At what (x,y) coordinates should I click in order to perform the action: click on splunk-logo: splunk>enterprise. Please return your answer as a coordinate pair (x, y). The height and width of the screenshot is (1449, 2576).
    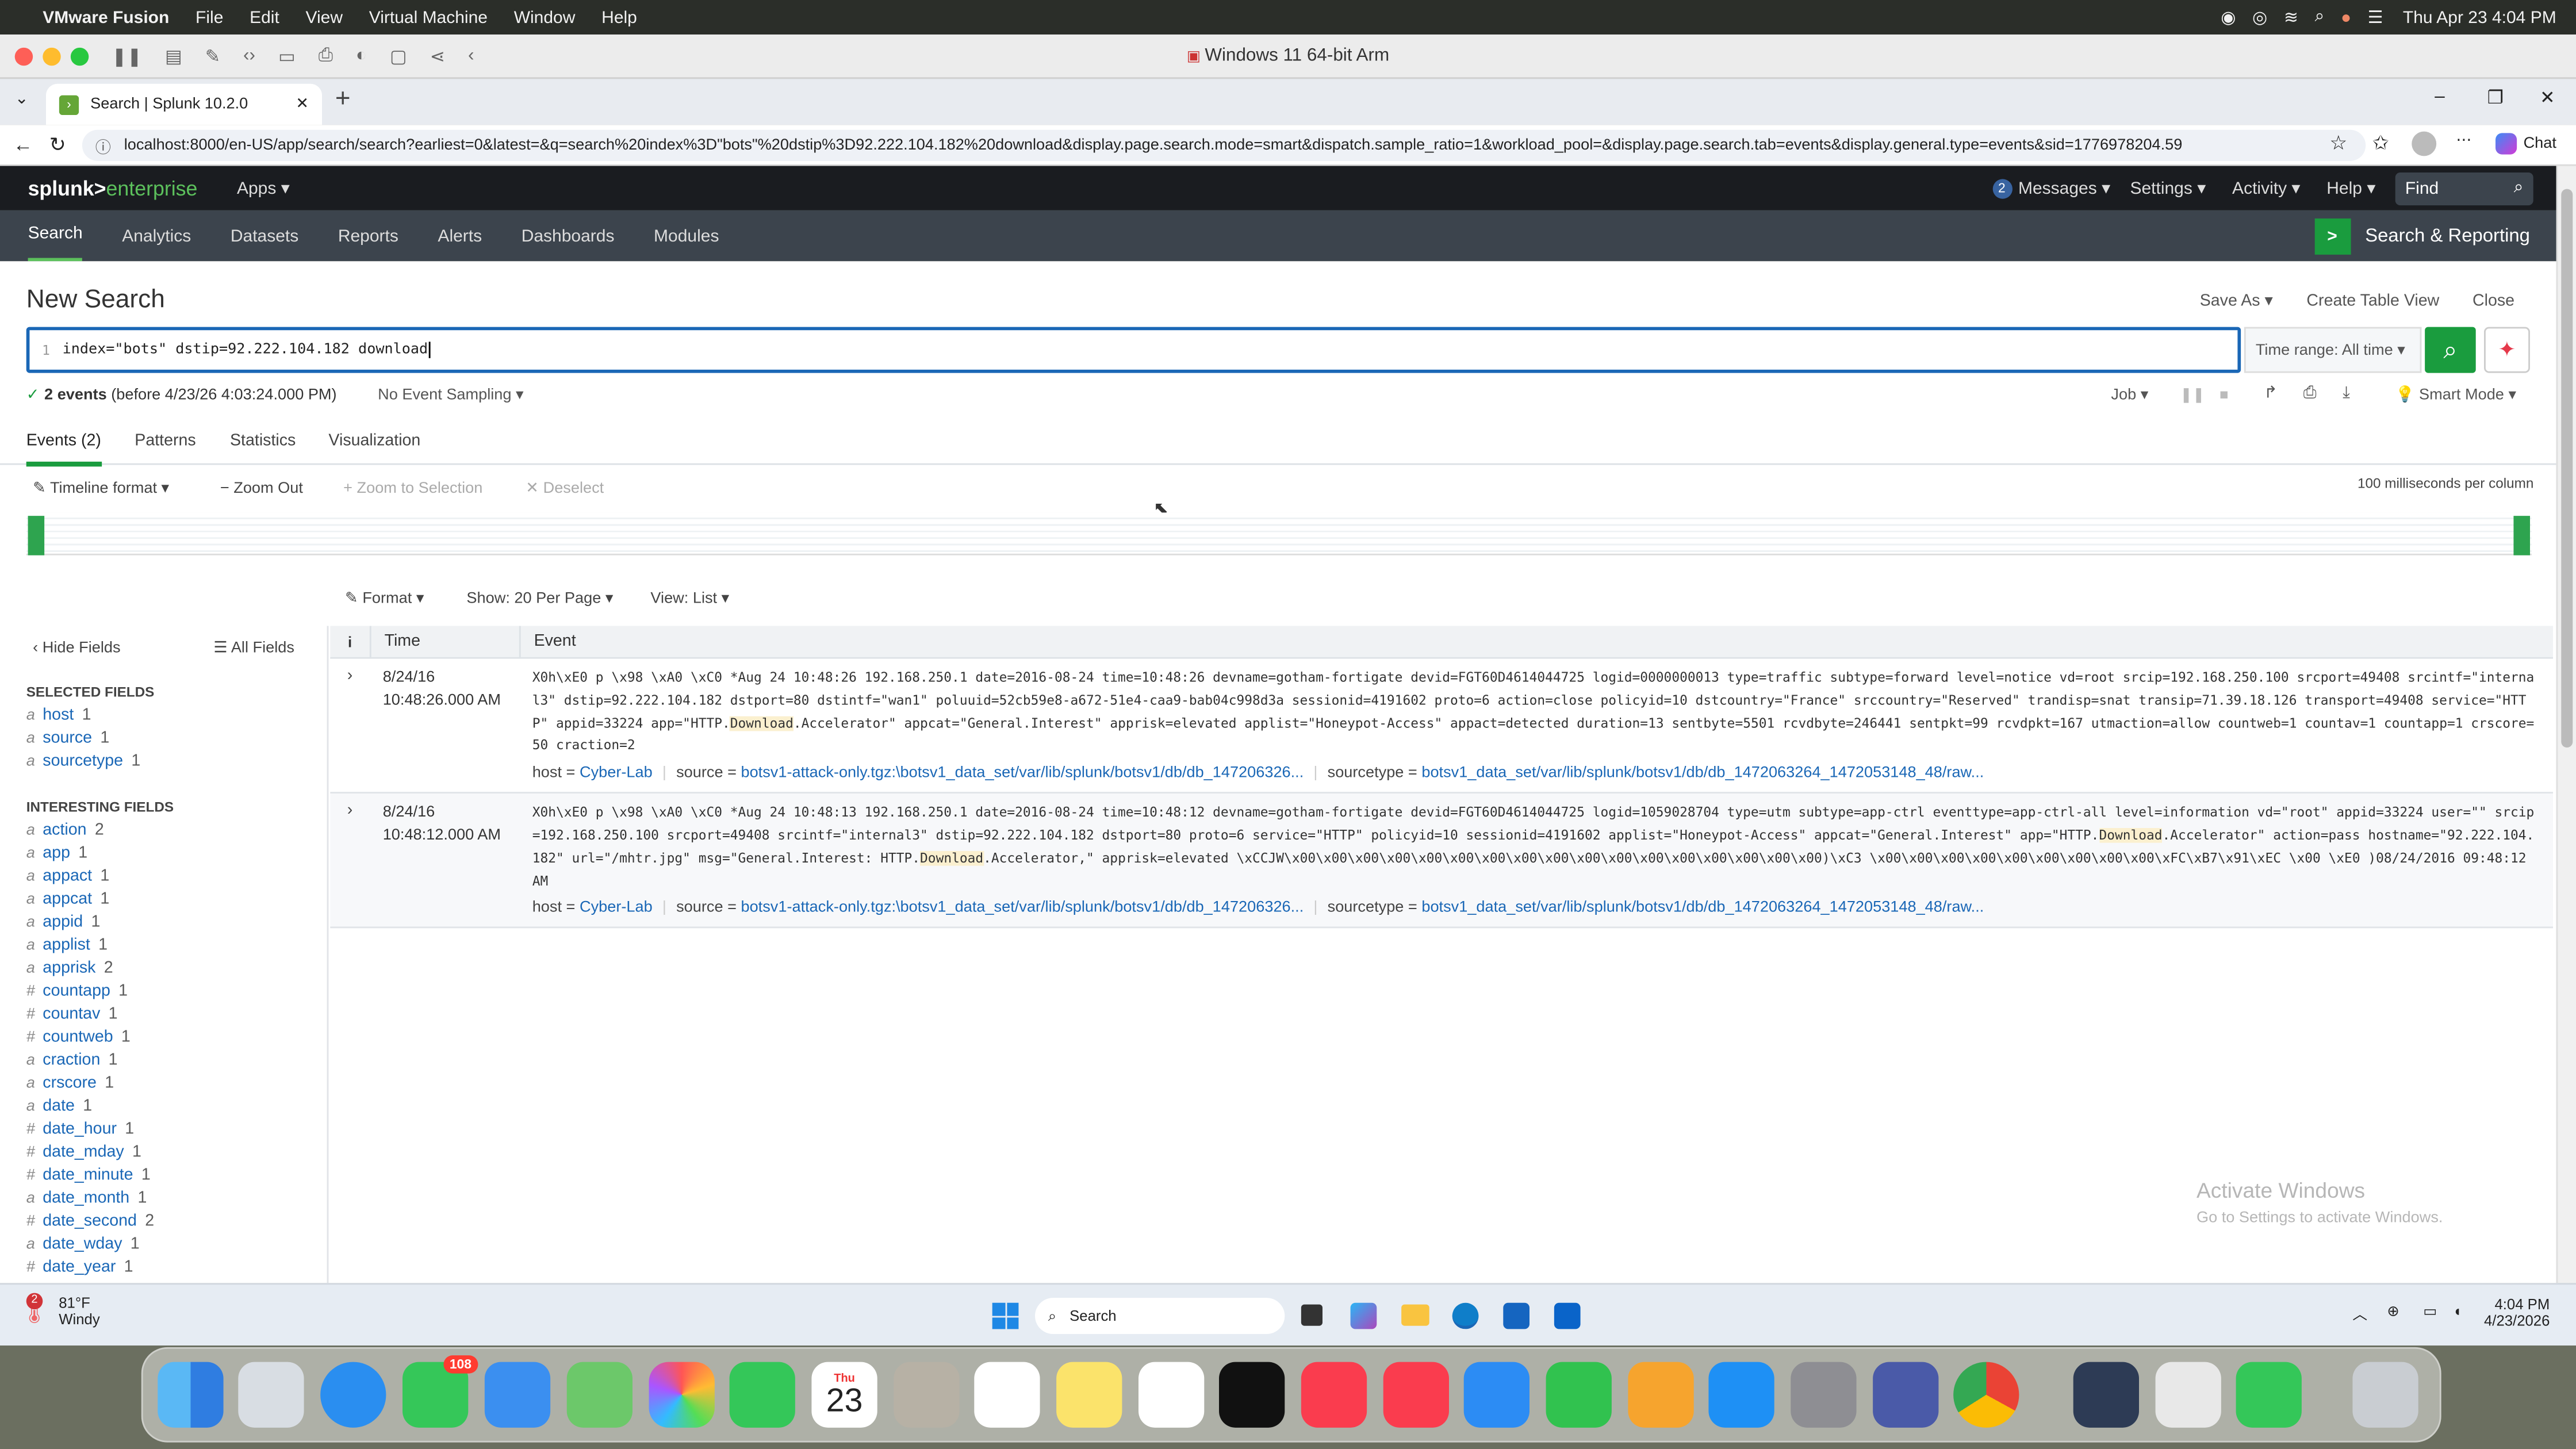
    Looking at the image, I should click on (113, 188).